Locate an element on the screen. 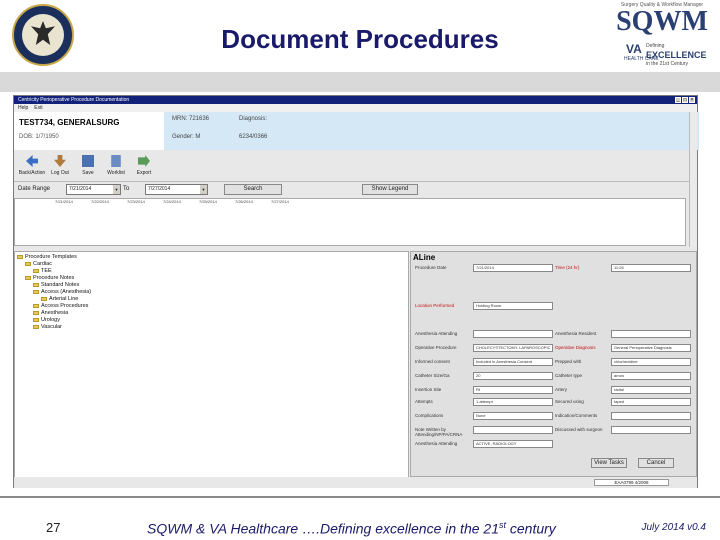 The height and width of the screenshot is (540, 720). timeline-date: 7/23/2014 is located at coordinates (136, 201).